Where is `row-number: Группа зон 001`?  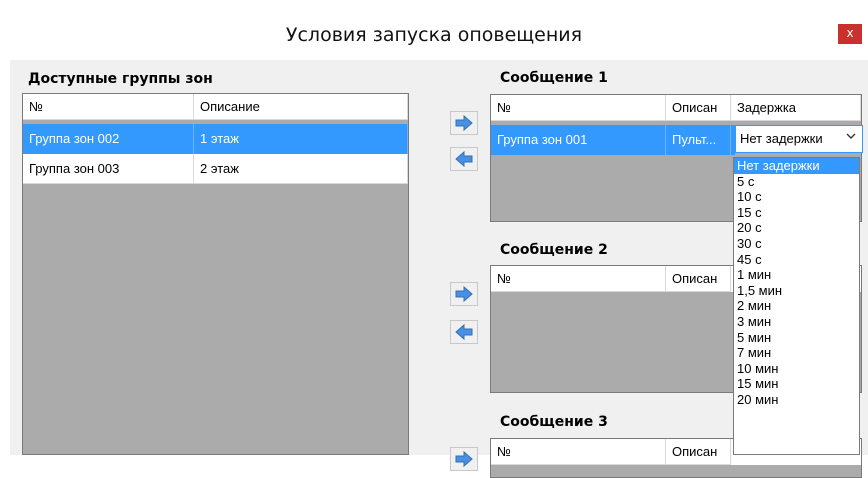
row-number: Группа зон 001 is located at coordinates (578, 140).